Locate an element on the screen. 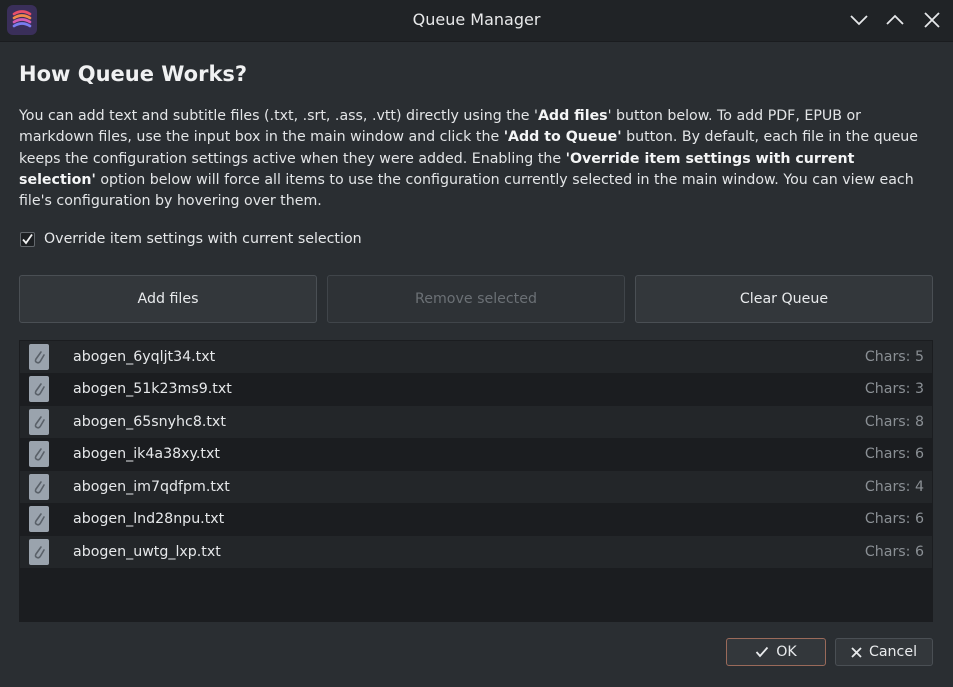  remove-selected-button: Remove selected is located at coordinates (476, 299).